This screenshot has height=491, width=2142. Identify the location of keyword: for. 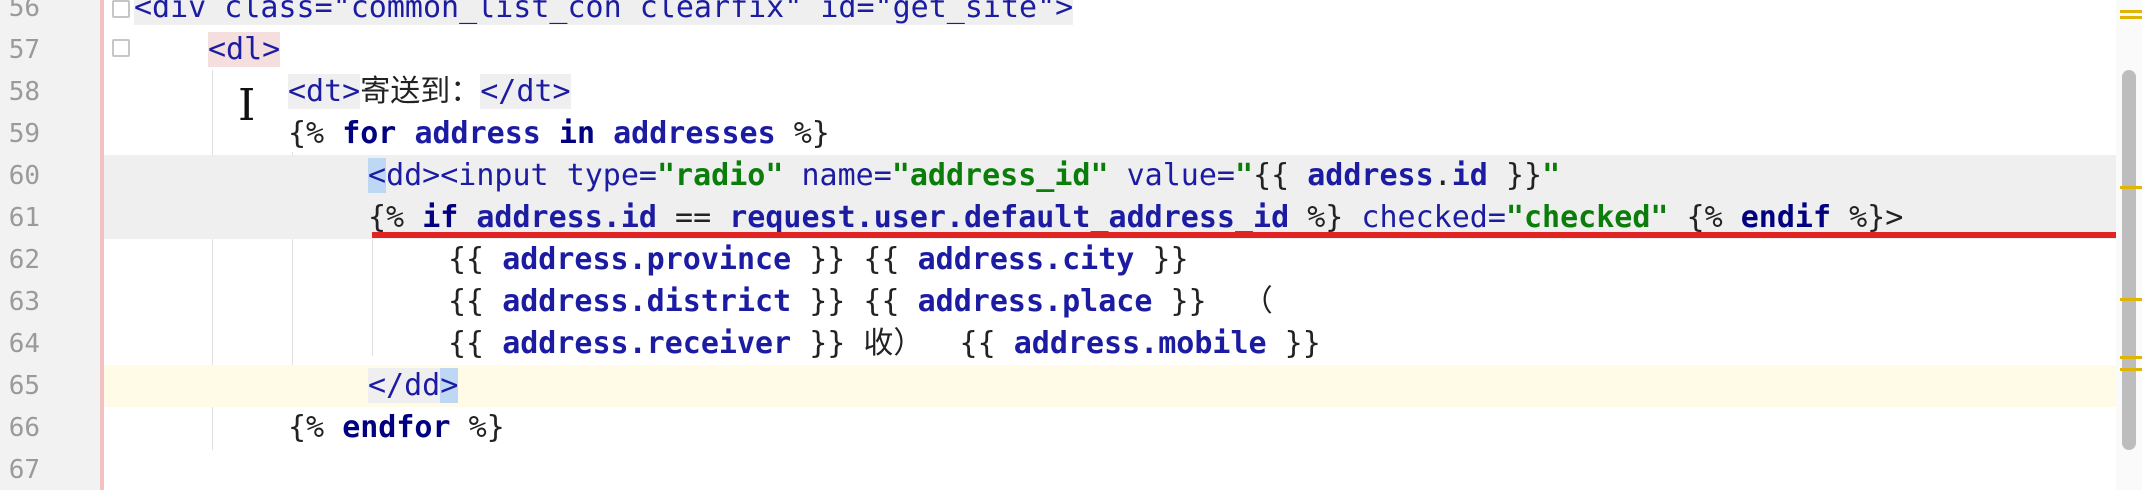
(369, 133).